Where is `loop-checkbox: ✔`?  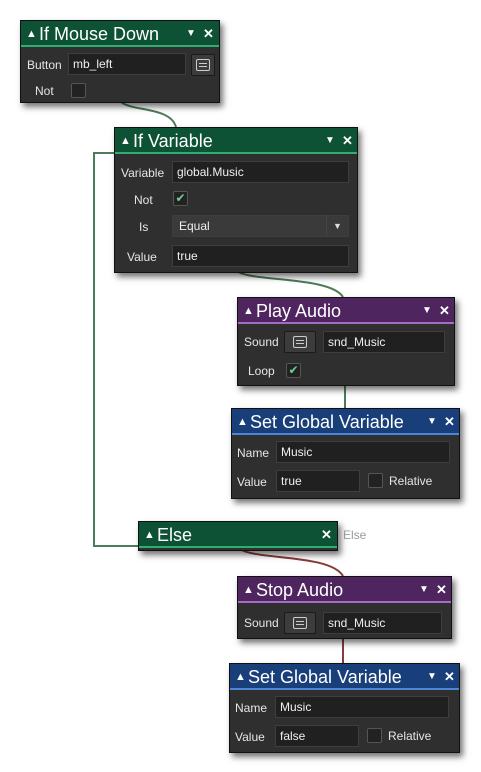 loop-checkbox: ✔ is located at coordinates (293, 370).